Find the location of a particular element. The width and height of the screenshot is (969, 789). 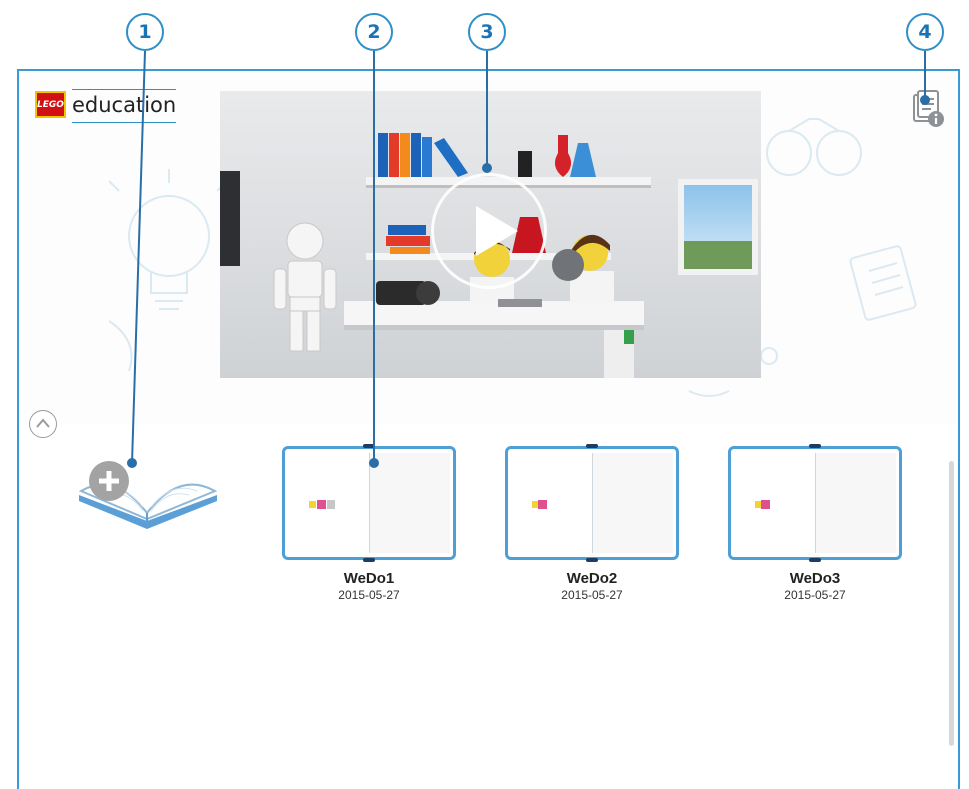

project-item: WeDo1 2015-05-27 is located at coordinates (369, 523).